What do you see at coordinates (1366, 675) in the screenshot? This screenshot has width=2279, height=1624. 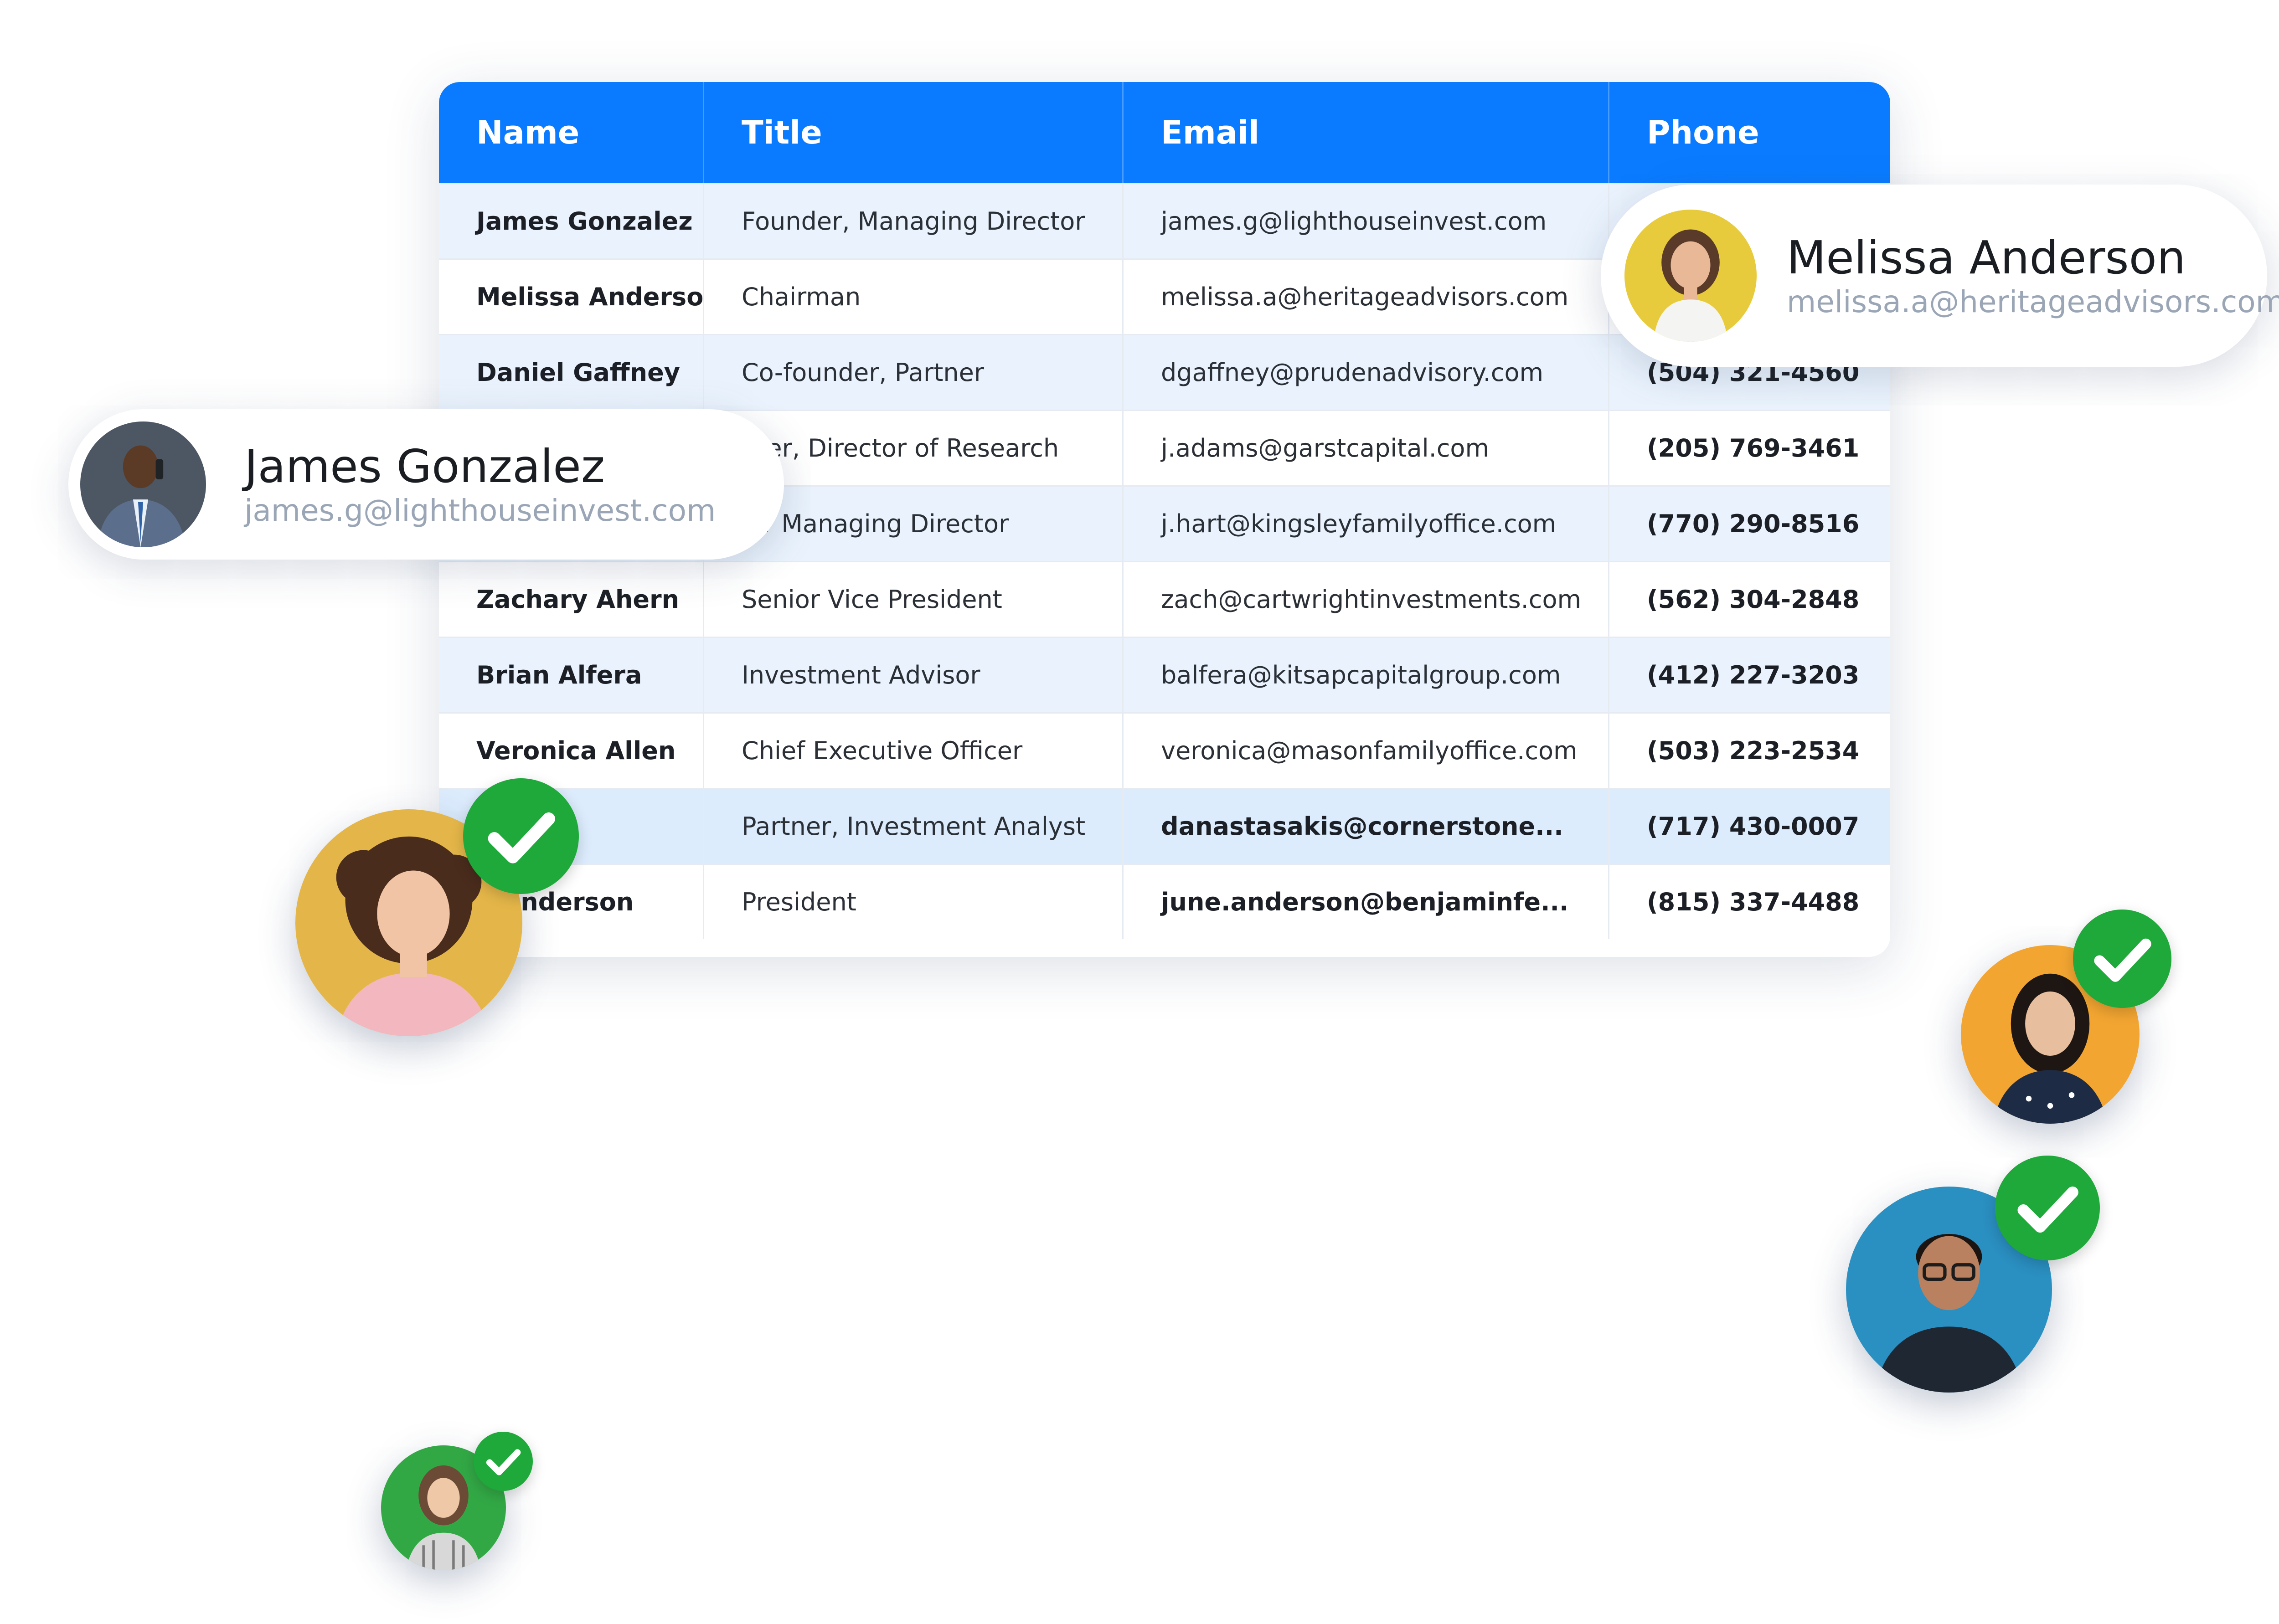 I see `cell-email: balfera@kitsapcapitalgroup.com` at bounding box center [1366, 675].